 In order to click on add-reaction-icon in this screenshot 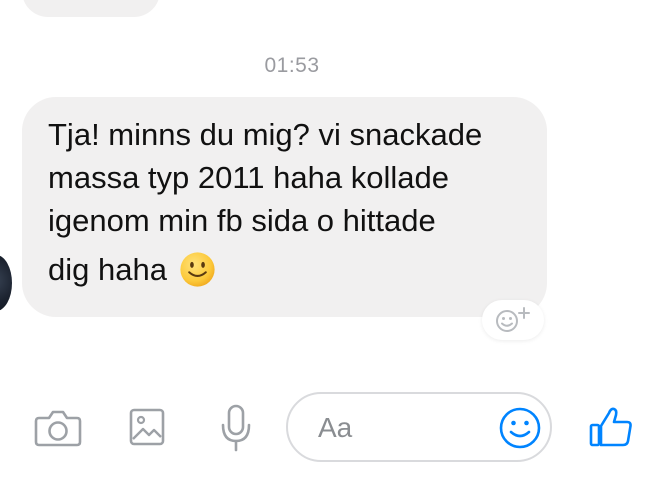, I will do `click(513, 319)`.